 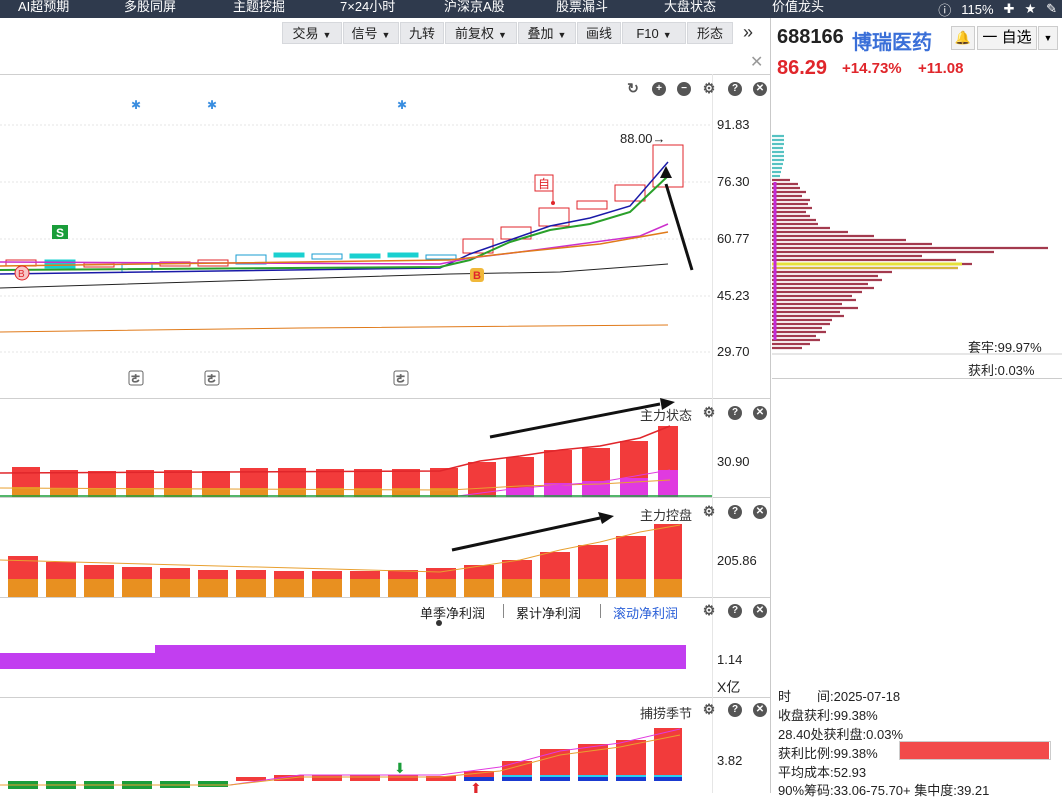 What do you see at coordinates (828, 715) in the screenshot?
I see `chip-close-profit: 收盘获利:99.38%` at bounding box center [828, 715].